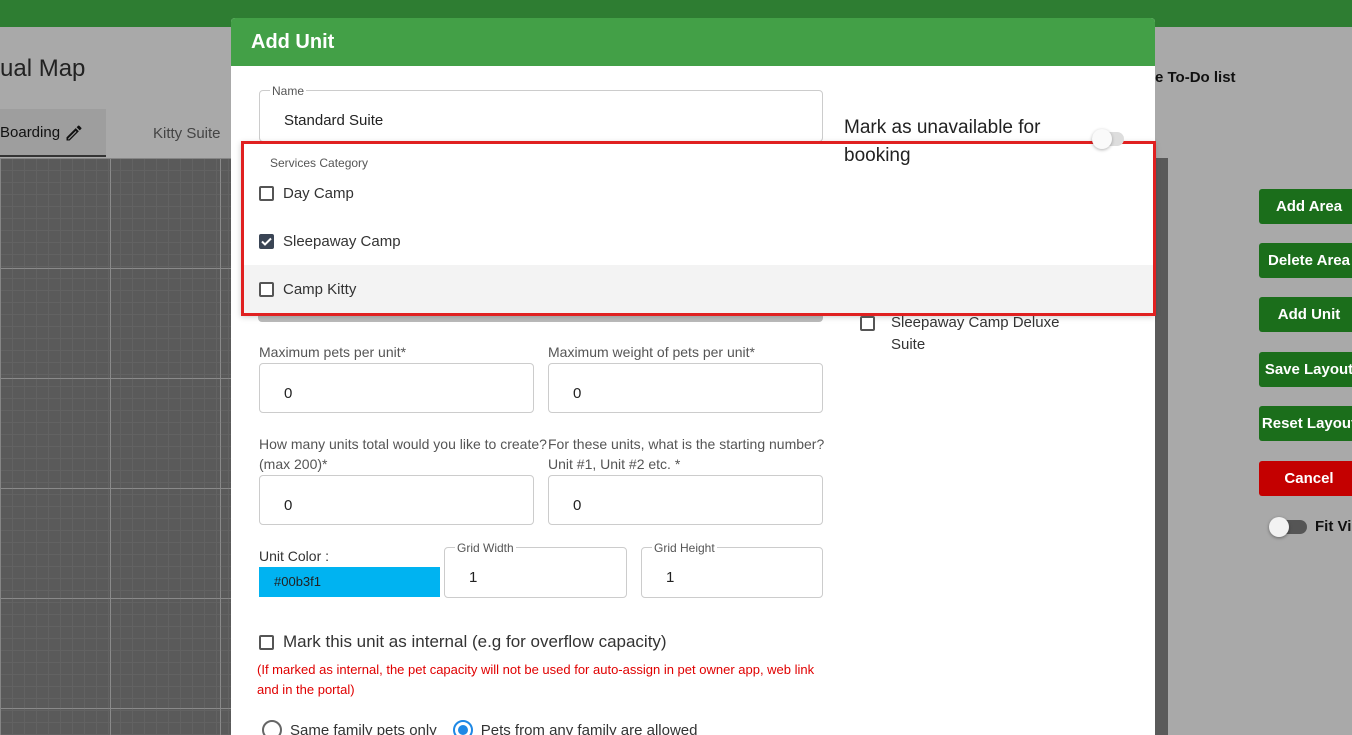 This screenshot has width=1352, height=735. I want to click on map-panel-edge, so click(1161, 446).